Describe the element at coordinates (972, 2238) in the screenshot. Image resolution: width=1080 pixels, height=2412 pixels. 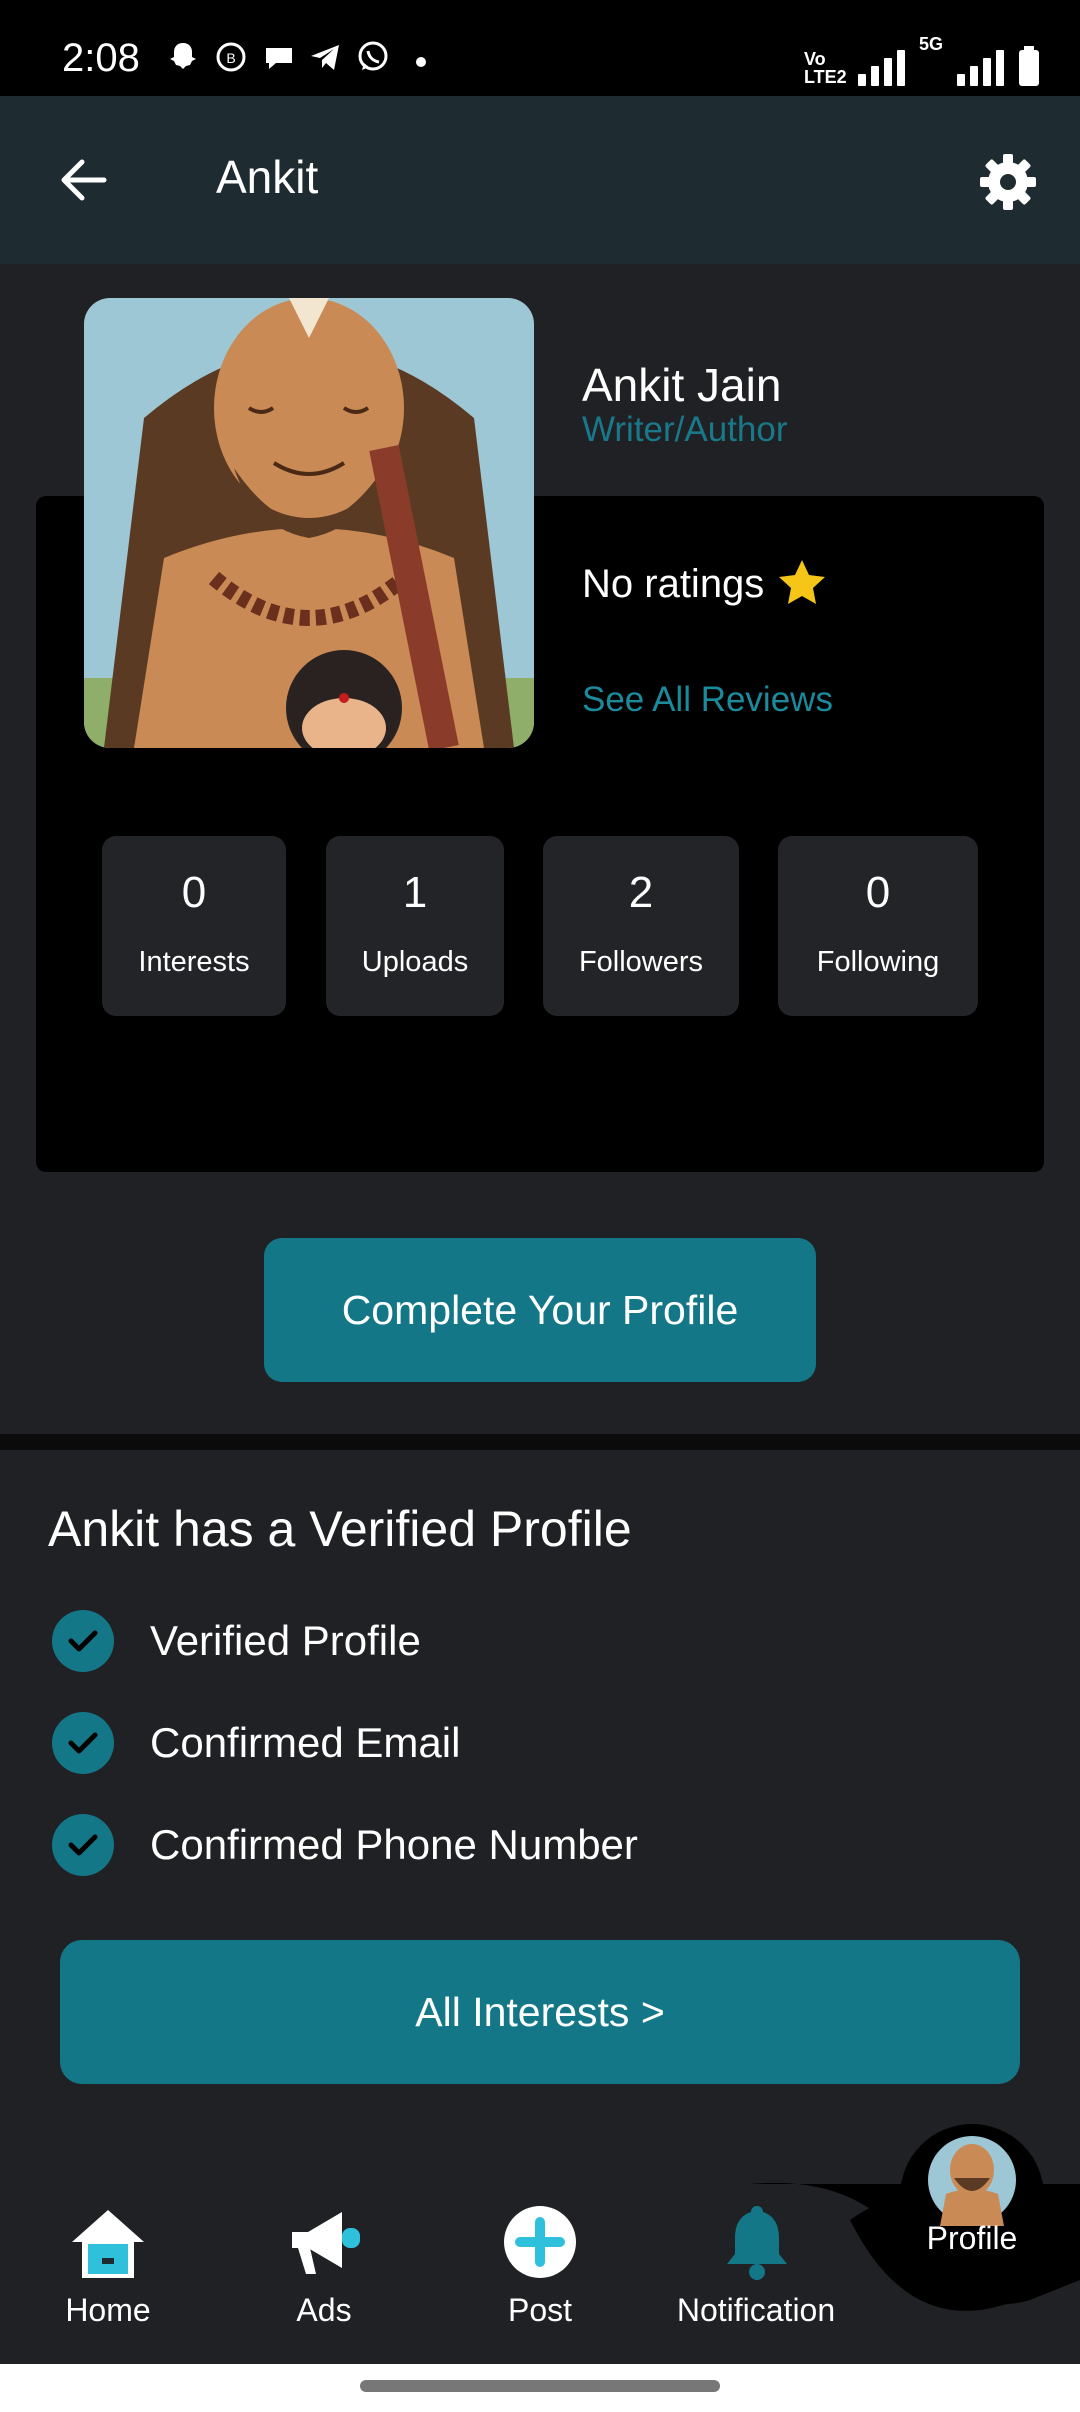
I see `nav-label: Profile` at that location.